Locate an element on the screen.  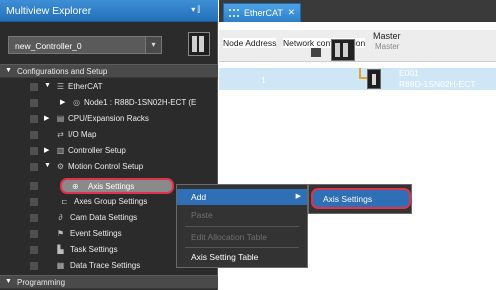
tree-item-cpu-racks: ▶ ▤ CPU/Expansion Racks is located at coordinates (109, 119).